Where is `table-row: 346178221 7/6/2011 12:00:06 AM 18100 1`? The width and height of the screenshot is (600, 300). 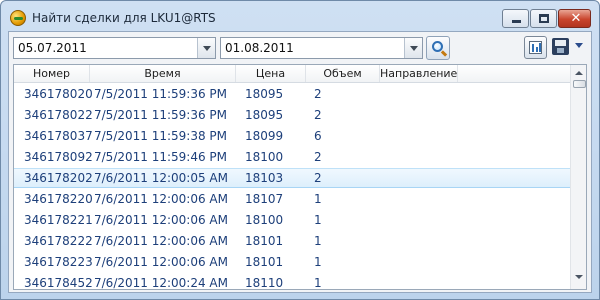
table-row: 346178221 7/6/2011 12:00:06 AM 18100 1 is located at coordinates (292, 220).